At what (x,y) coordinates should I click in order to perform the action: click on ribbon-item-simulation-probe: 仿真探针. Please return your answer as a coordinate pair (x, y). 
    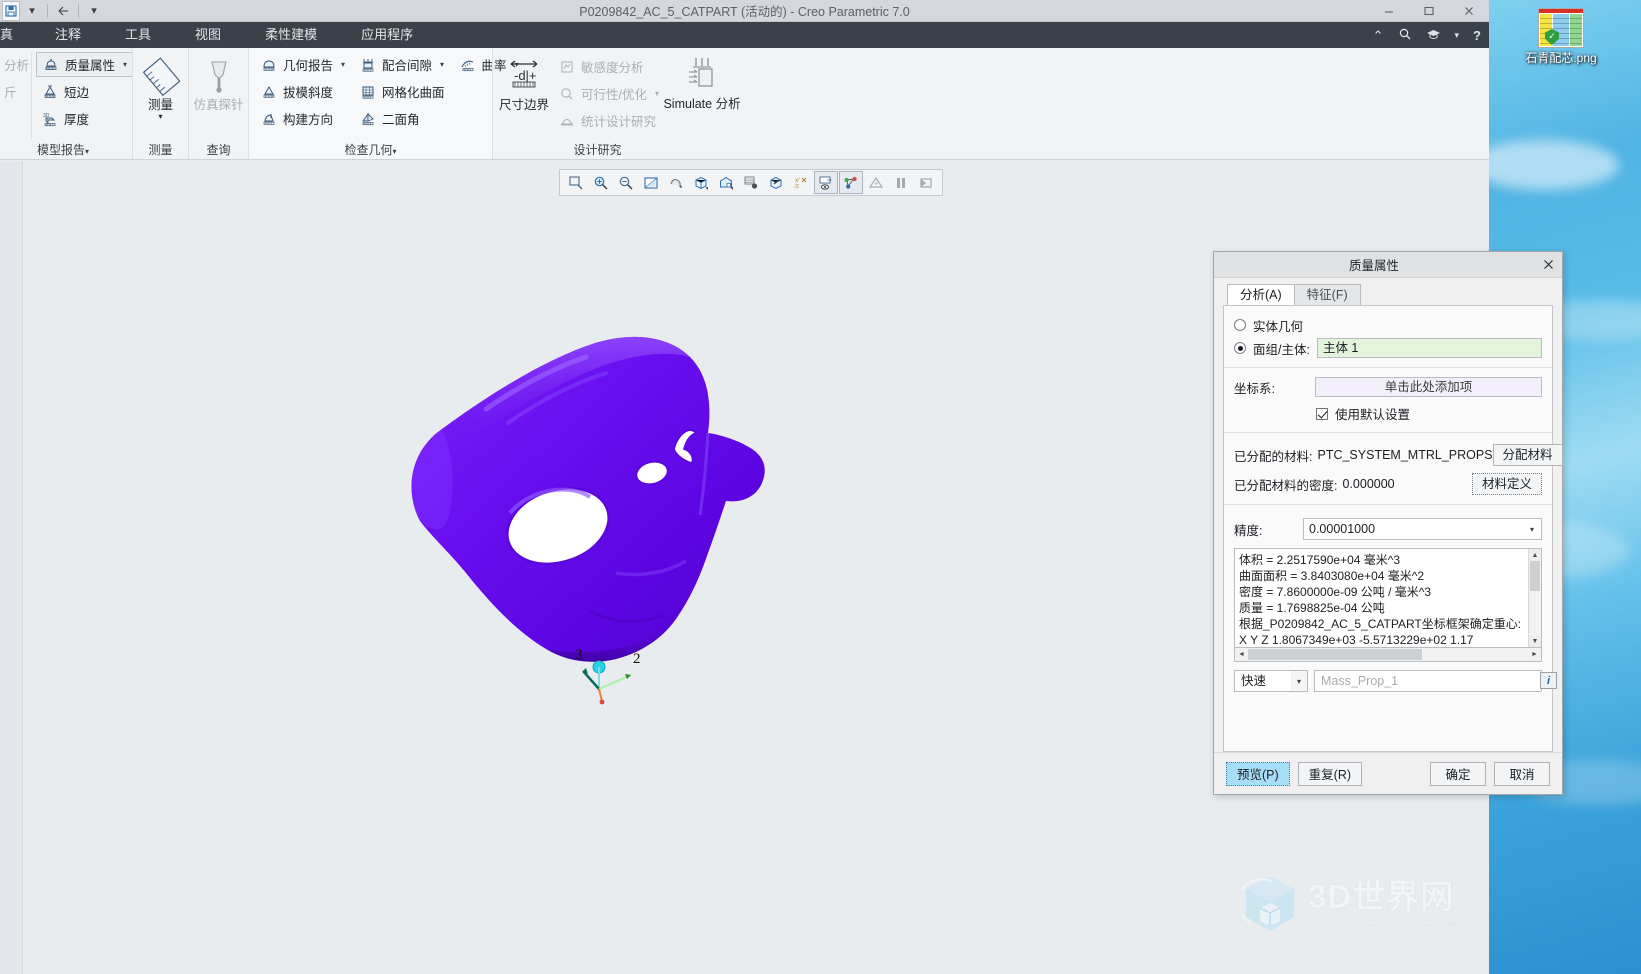
    Looking at the image, I should click on (219, 96).